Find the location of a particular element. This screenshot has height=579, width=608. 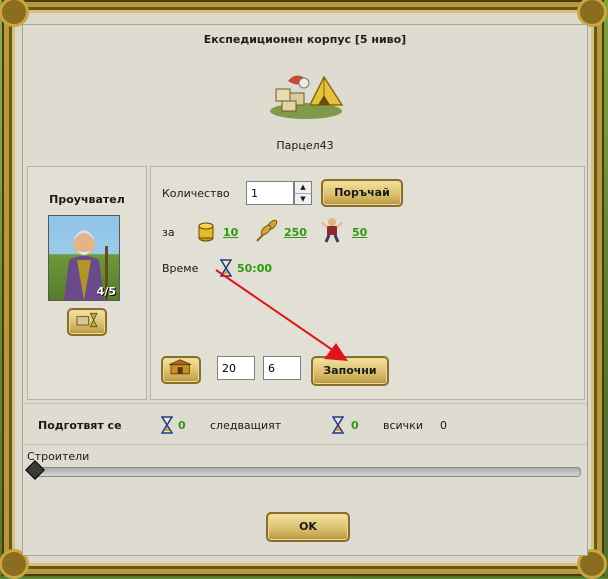

quantity-stepper: ▲ ▼ is located at coordinates (303, 193).